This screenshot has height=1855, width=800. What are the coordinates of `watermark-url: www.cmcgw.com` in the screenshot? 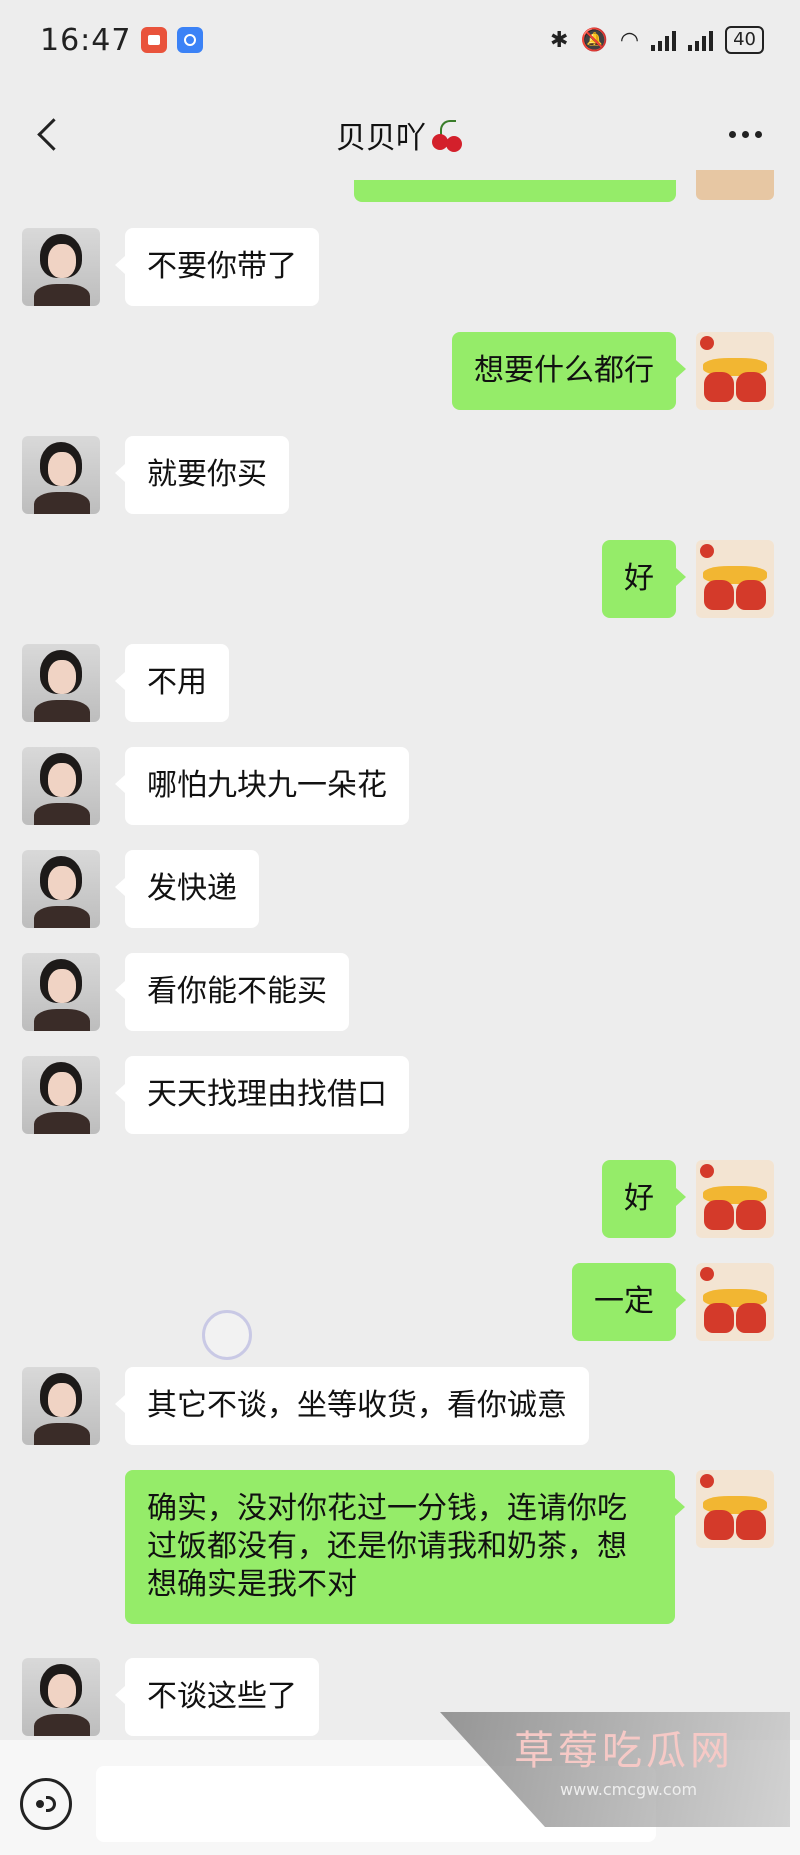 It's located at (629, 1789).